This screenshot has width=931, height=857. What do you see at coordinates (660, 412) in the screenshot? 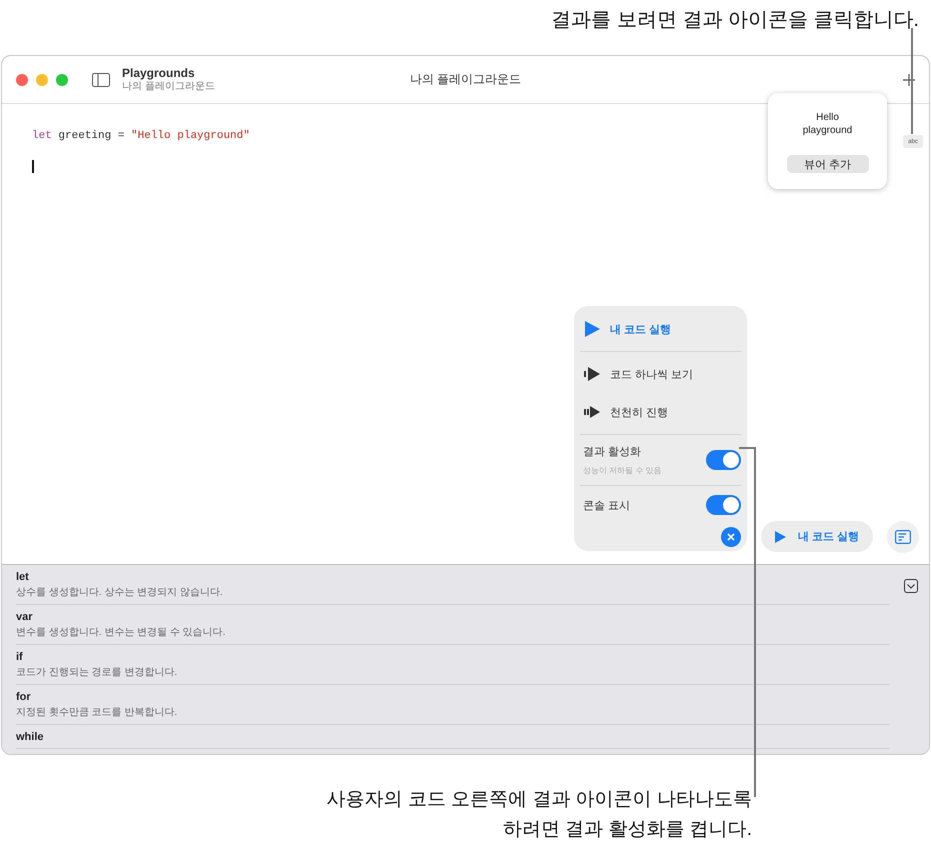
I see `menu-item: 천천히 진행` at bounding box center [660, 412].